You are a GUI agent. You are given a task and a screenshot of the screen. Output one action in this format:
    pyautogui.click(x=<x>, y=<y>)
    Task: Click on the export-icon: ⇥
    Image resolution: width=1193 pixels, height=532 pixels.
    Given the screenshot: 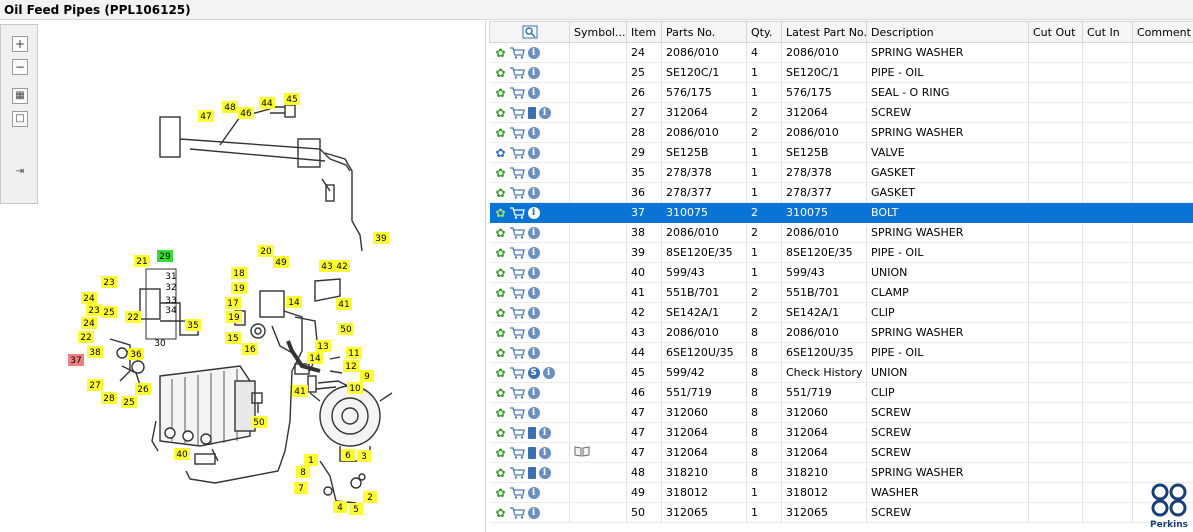 What is the action you would take?
    pyautogui.click(x=20, y=173)
    